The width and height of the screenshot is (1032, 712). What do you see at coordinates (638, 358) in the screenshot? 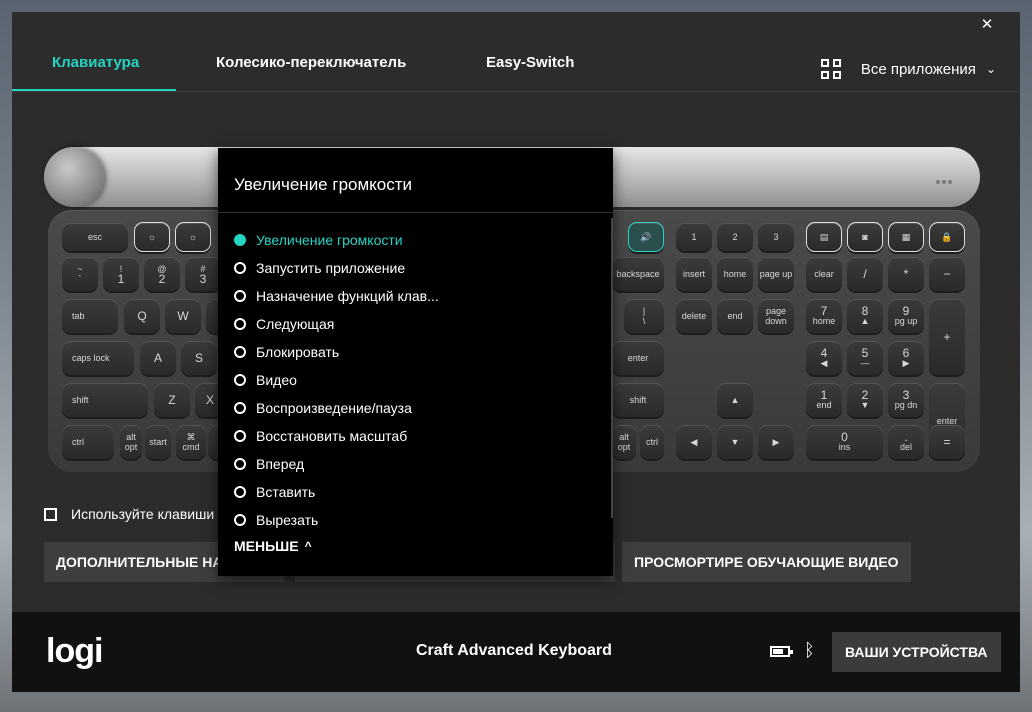
I see `key-enter: enter` at bounding box center [638, 358].